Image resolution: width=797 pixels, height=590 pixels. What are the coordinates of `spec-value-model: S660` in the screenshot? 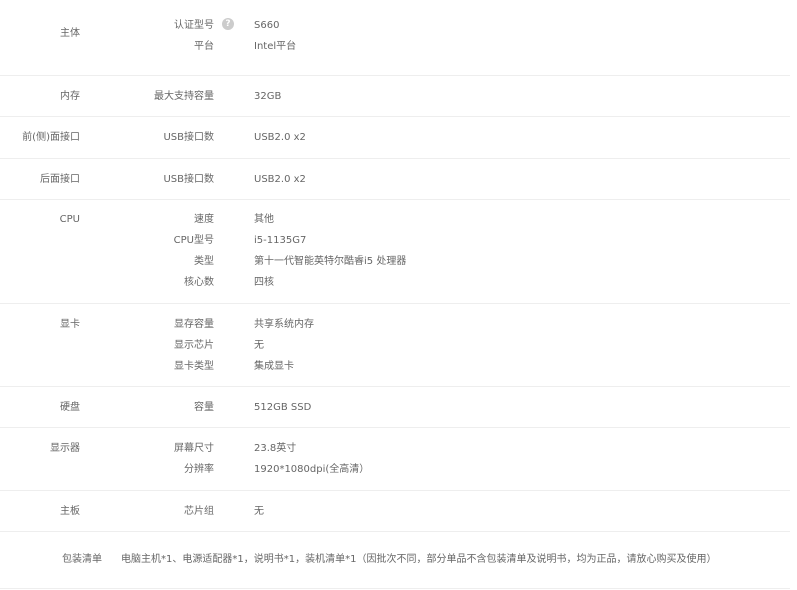 It's located at (267, 25).